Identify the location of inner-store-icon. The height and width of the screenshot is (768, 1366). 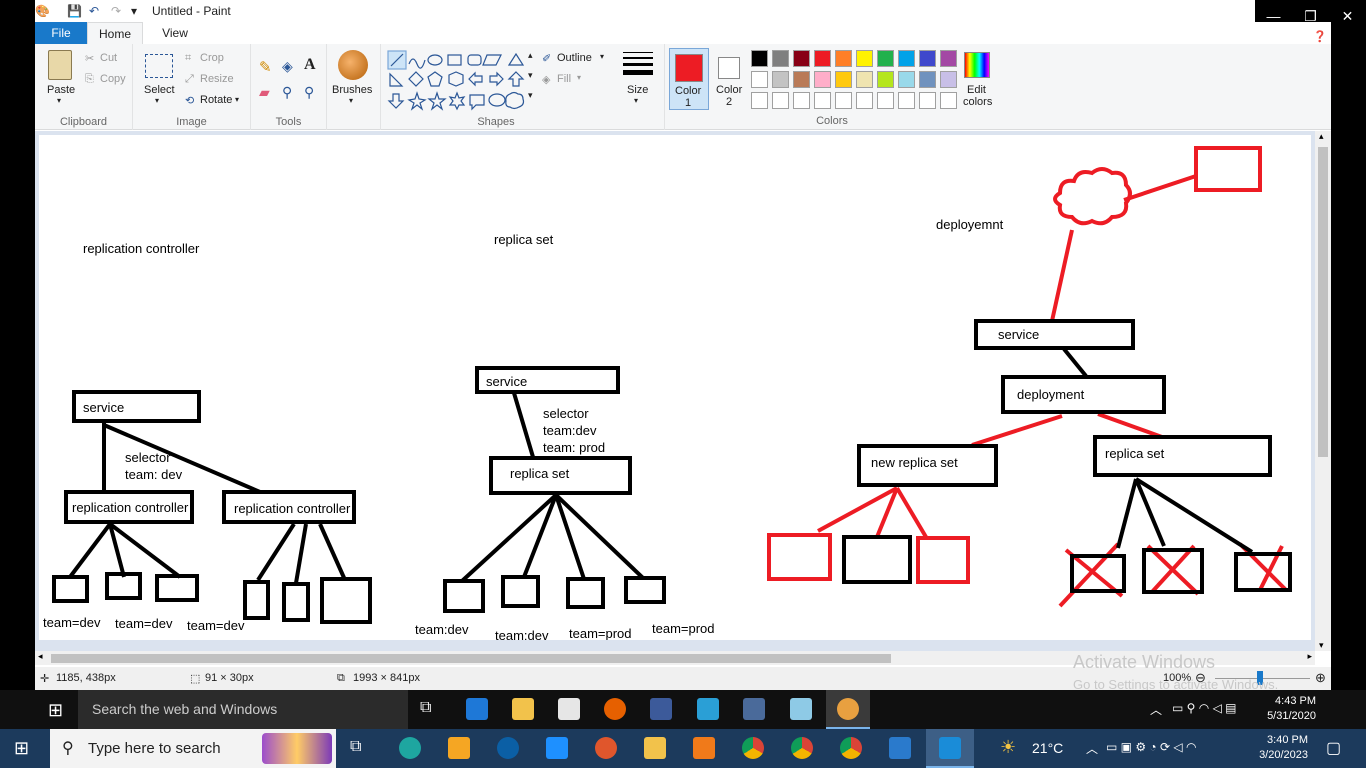
(569, 709).